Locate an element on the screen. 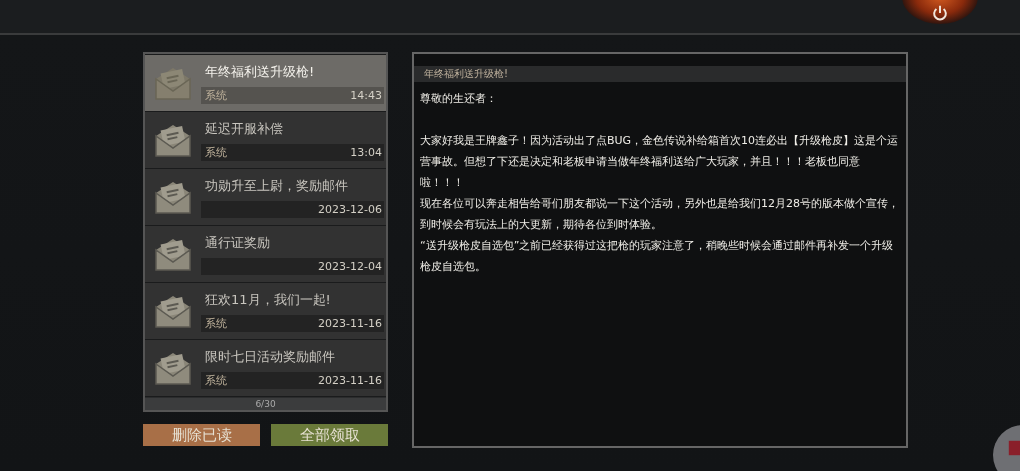 Image resolution: width=1020 pixels, height=471 pixels. mail-title: 狂欢11月，我们一起! is located at coordinates (268, 299).